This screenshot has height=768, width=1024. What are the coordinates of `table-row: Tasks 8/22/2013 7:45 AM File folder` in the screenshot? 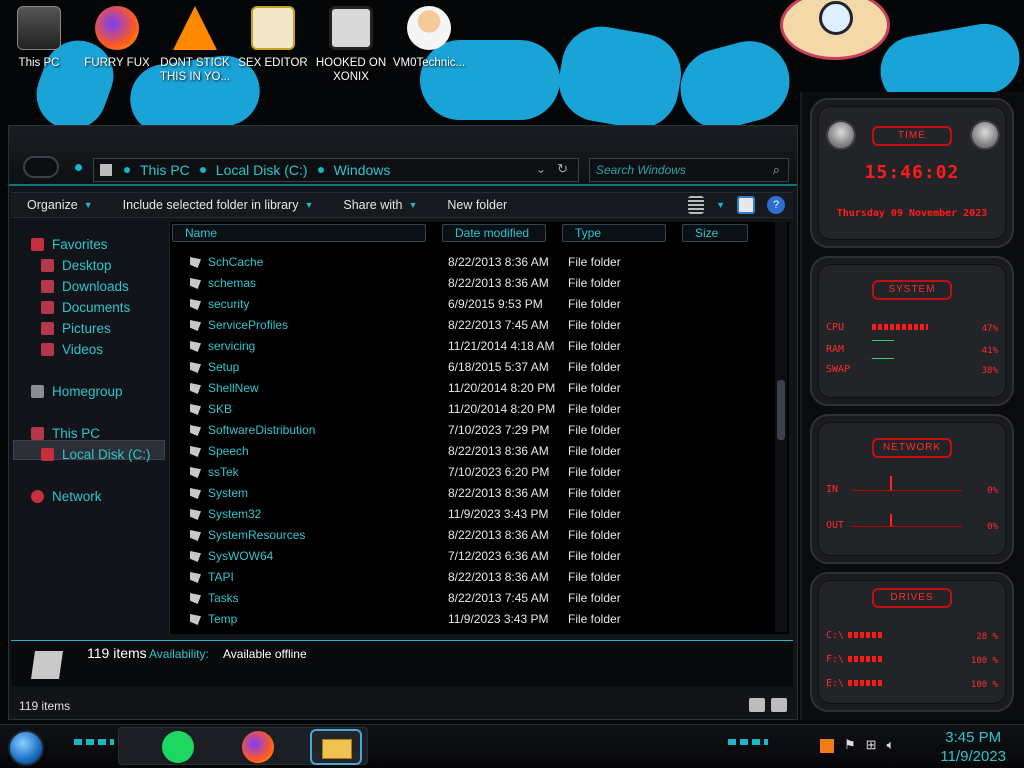 It's located at (475, 598).